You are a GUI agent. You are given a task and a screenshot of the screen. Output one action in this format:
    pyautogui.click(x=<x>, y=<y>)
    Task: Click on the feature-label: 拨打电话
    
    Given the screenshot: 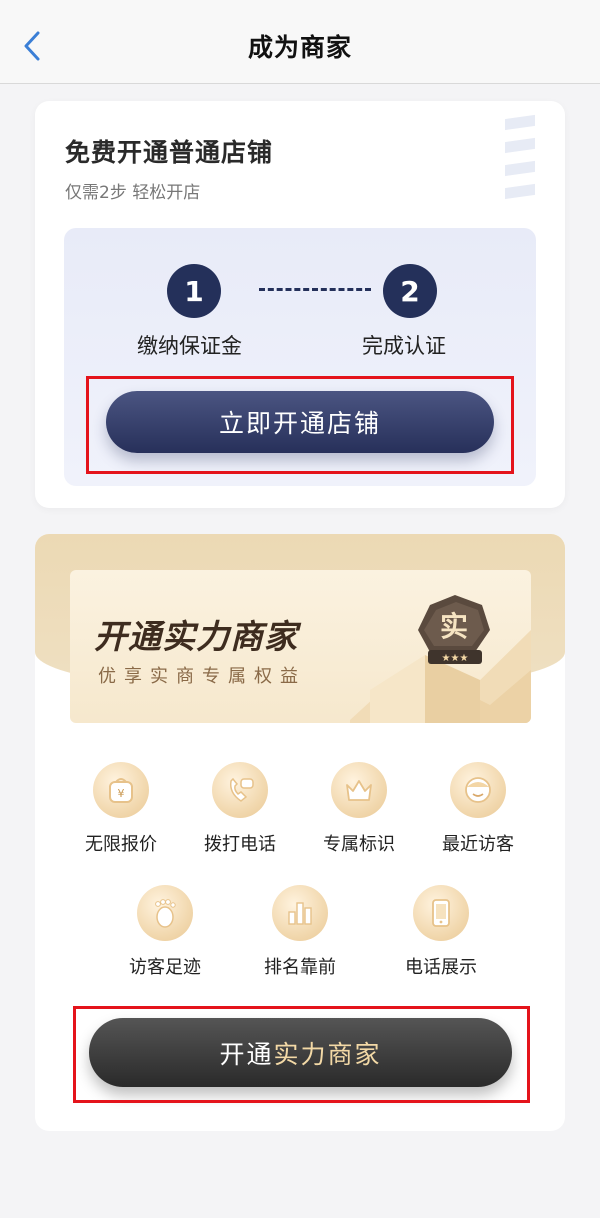 What is the action you would take?
    pyautogui.click(x=240, y=844)
    